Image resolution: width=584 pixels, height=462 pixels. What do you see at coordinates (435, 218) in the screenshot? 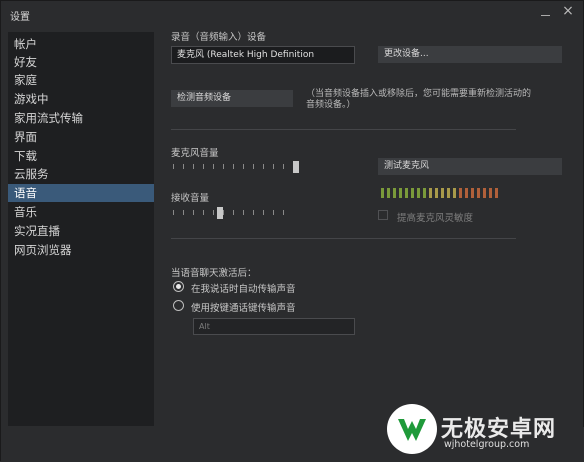
I see `boost-mic-label: 提高麦克风灵敏度` at bounding box center [435, 218].